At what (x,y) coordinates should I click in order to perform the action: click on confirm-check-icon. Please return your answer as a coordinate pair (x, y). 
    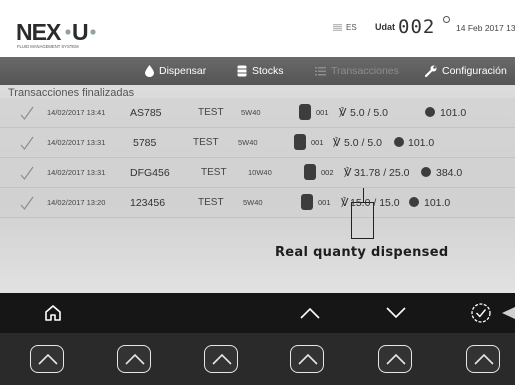
    Looking at the image, I should click on (481, 313).